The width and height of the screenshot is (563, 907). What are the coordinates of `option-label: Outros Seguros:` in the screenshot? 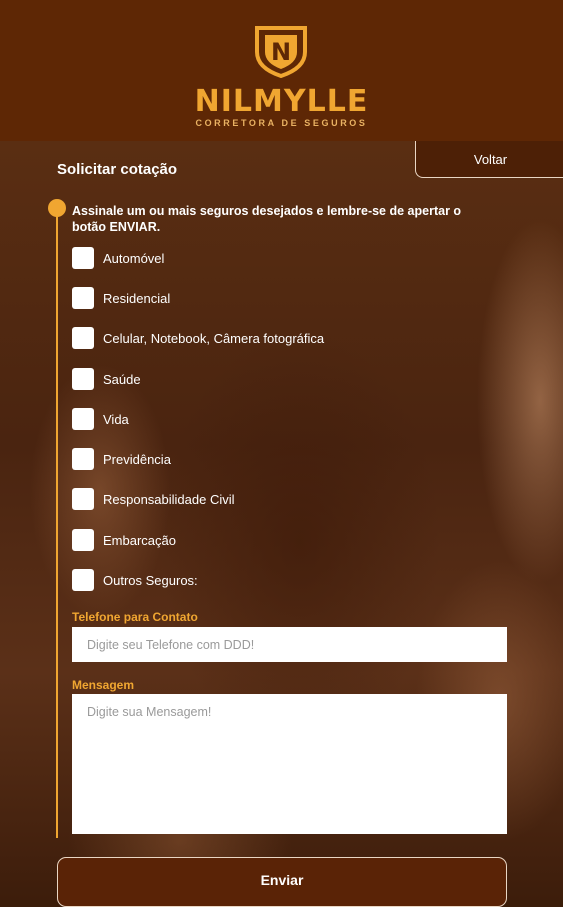 It's located at (150, 580).